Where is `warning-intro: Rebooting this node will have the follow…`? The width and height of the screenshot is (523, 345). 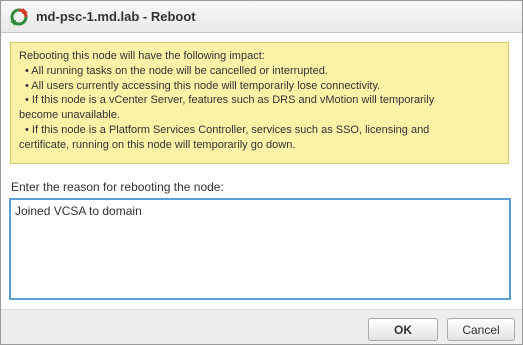
warning-intro: Rebooting this node will have the follow… is located at coordinates (142, 56).